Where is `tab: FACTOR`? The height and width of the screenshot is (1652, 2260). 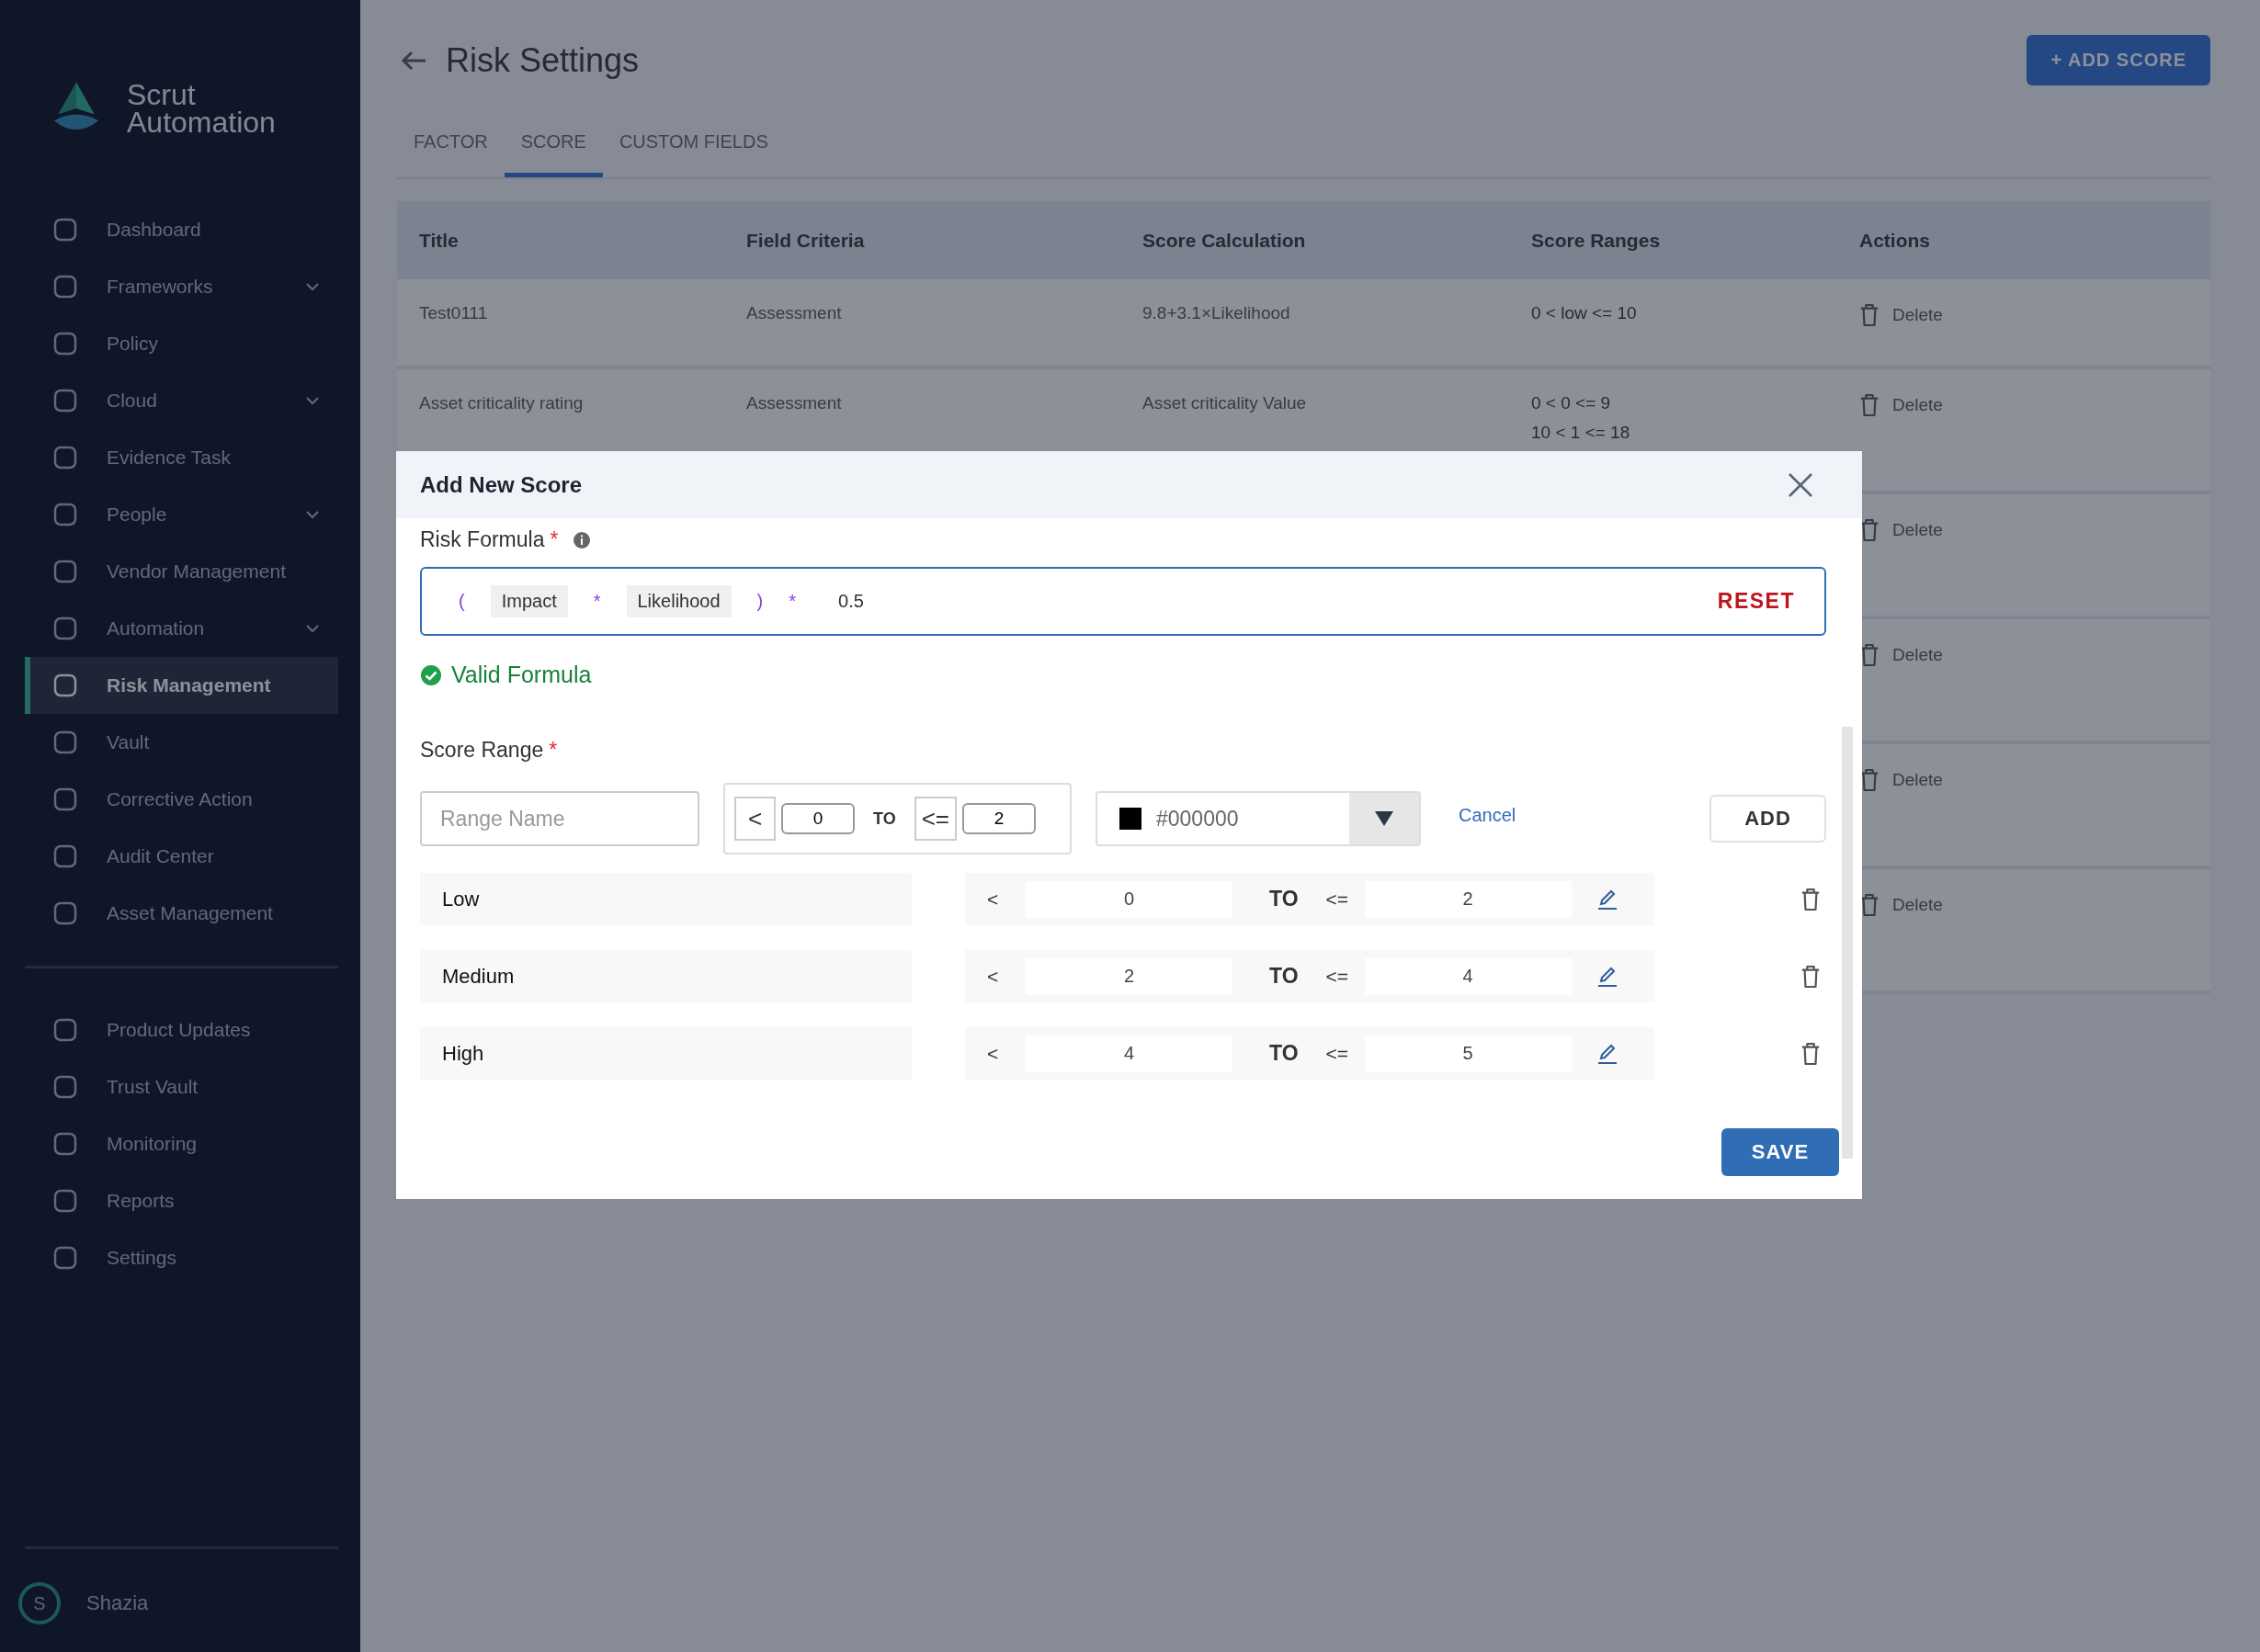
tab: FACTOR is located at coordinates (451, 149).